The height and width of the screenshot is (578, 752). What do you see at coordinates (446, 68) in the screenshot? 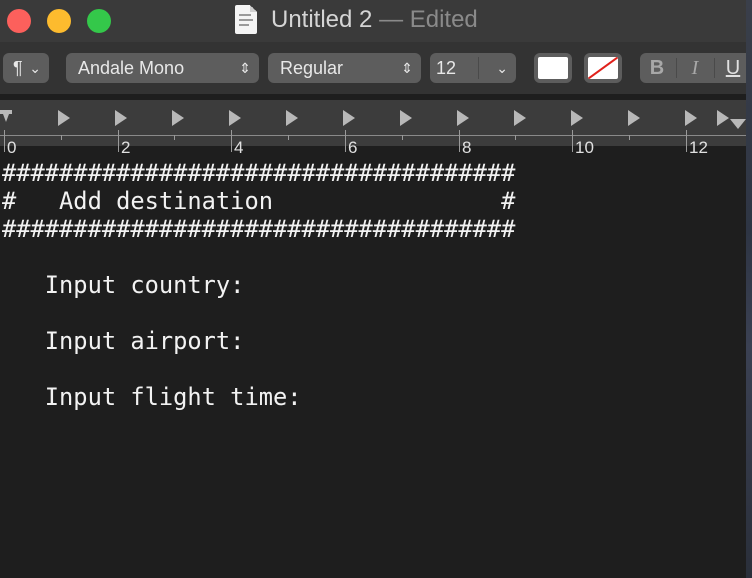
I see `font-size-value: 12` at bounding box center [446, 68].